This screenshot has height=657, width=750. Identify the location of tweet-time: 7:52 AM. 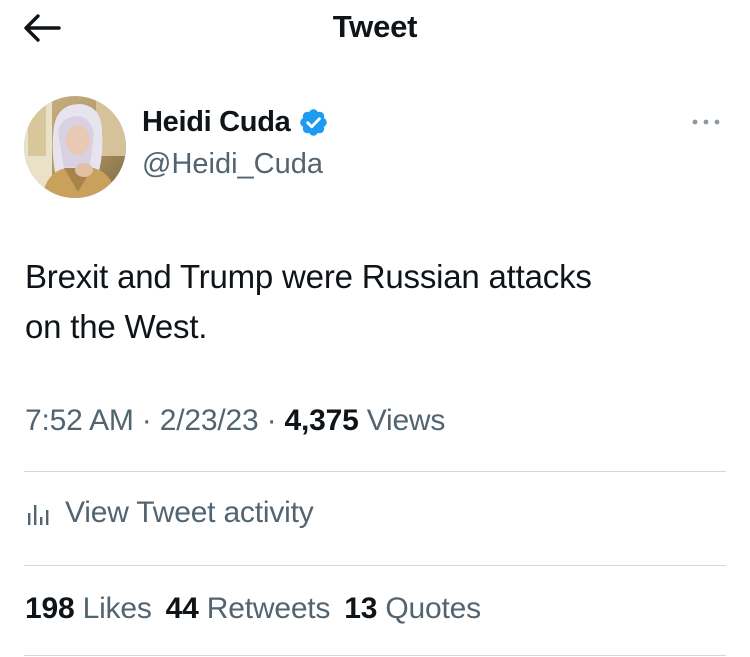
(79, 420).